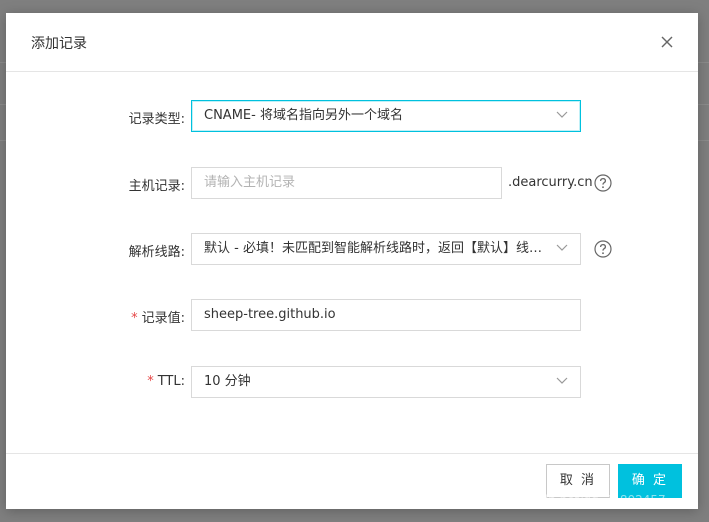 The width and height of the screenshot is (709, 522). I want to click on record-value-field, so click(386, 315).